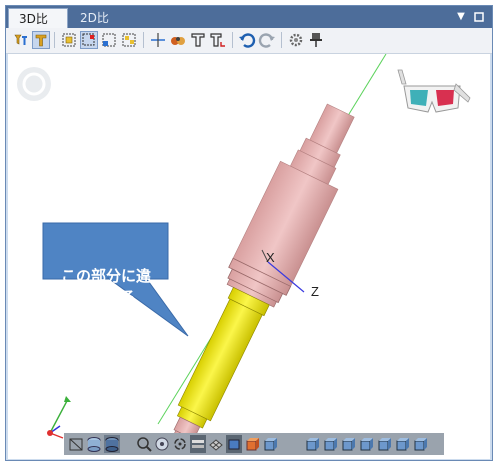 The image size is (500, 469). I want to click on tab-3d-compare: 3D比較, so click(38, 27).